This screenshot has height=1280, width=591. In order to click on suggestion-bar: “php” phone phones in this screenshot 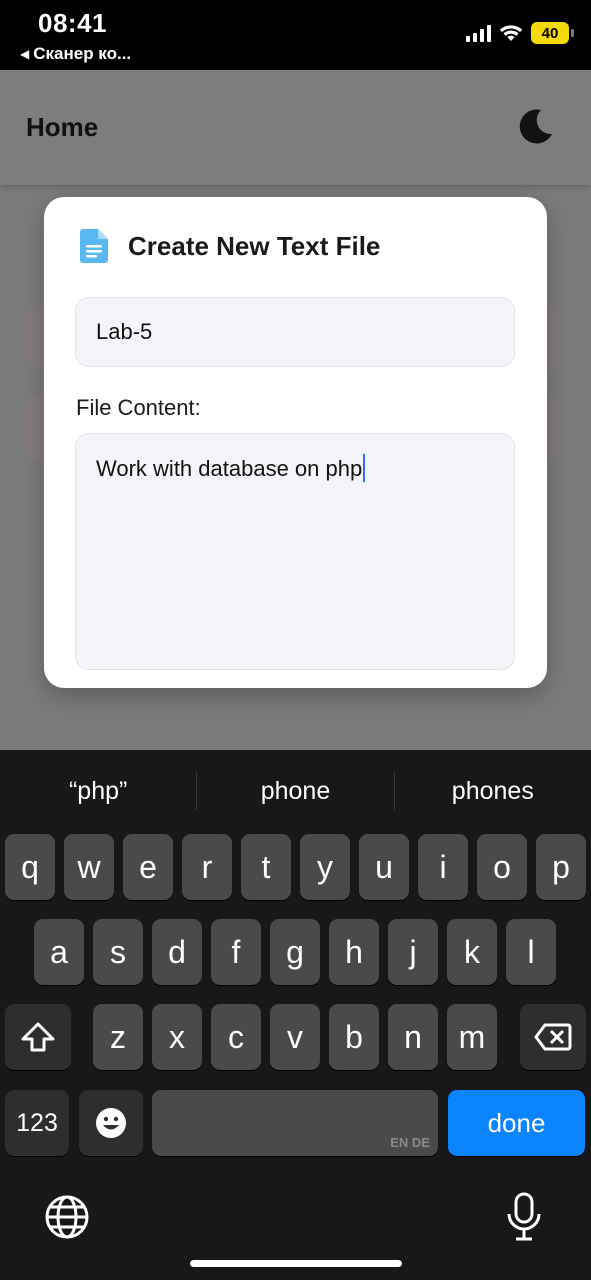, I will do `click(295, 791)`.